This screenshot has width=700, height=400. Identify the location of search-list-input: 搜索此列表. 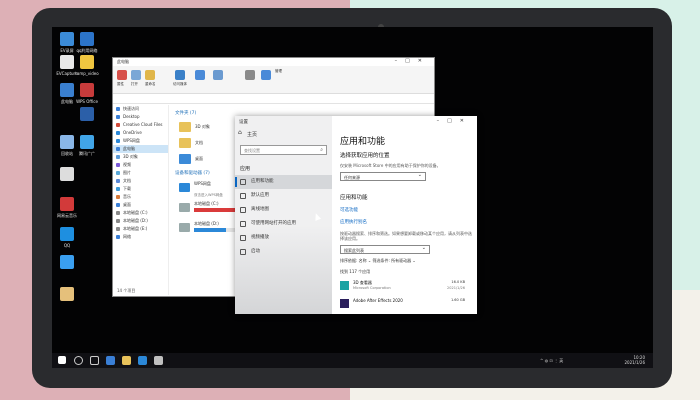
(385, 249).